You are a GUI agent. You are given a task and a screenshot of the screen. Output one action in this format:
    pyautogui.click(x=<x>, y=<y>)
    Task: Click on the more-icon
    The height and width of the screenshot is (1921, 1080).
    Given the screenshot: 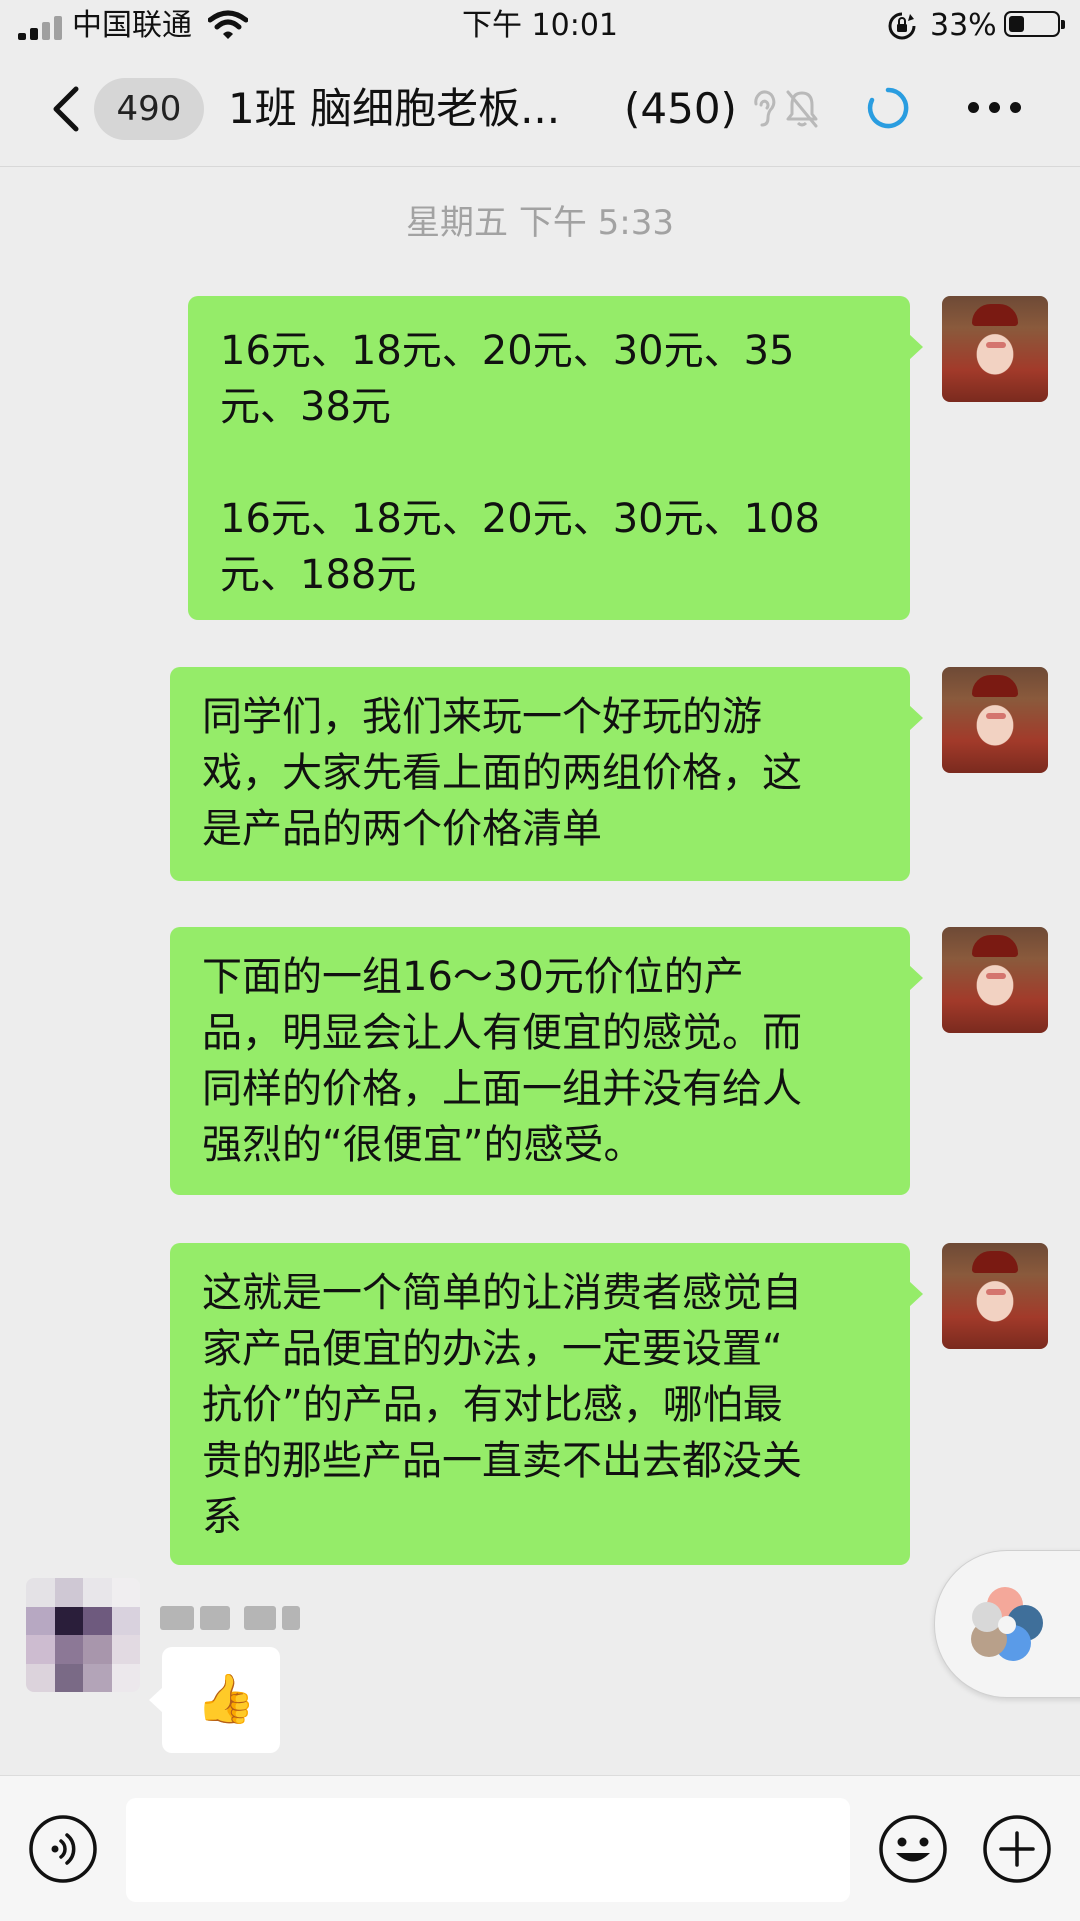 What is the action you would take?
    pyautogui.click(x=995, y=108)
    